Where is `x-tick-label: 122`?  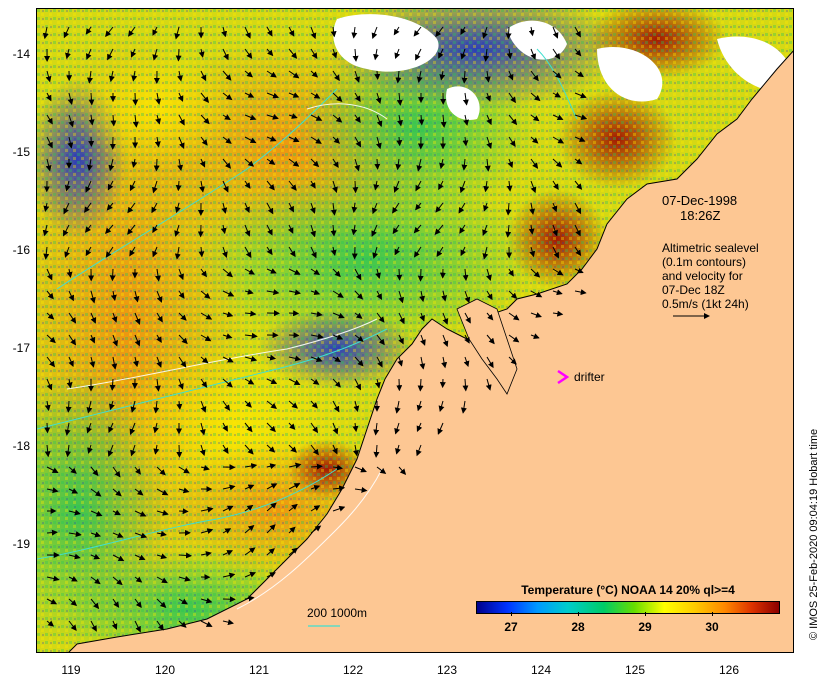
x-tick-label: 122 is located at coordinates (353, 670).